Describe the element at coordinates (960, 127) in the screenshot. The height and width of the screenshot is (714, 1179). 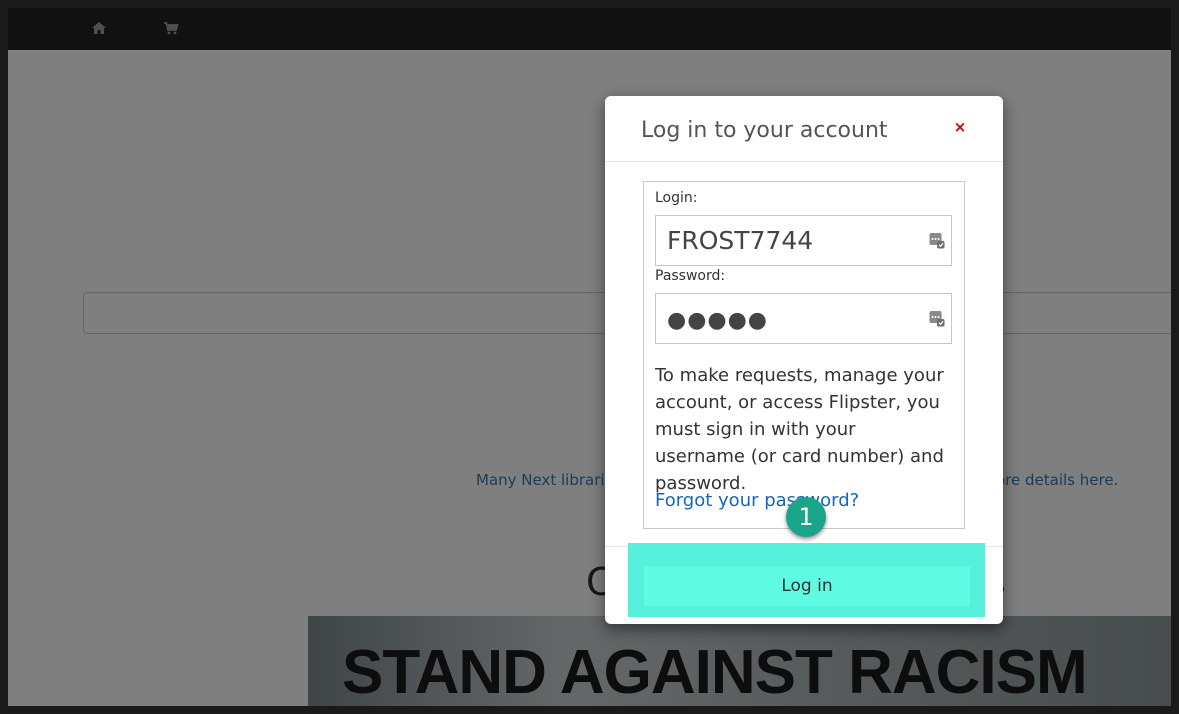
I see `close-icon: ×` at that location.